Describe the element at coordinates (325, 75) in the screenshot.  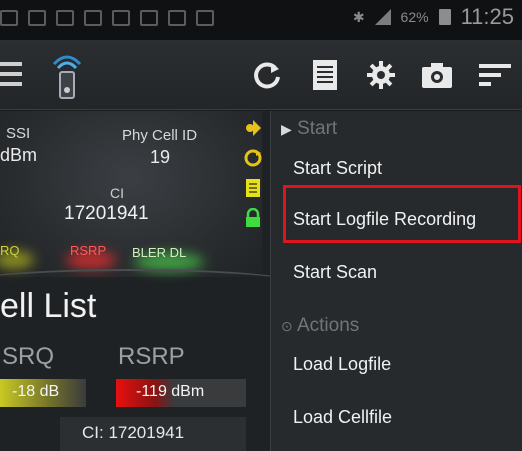
I see `list-icon` at that location.